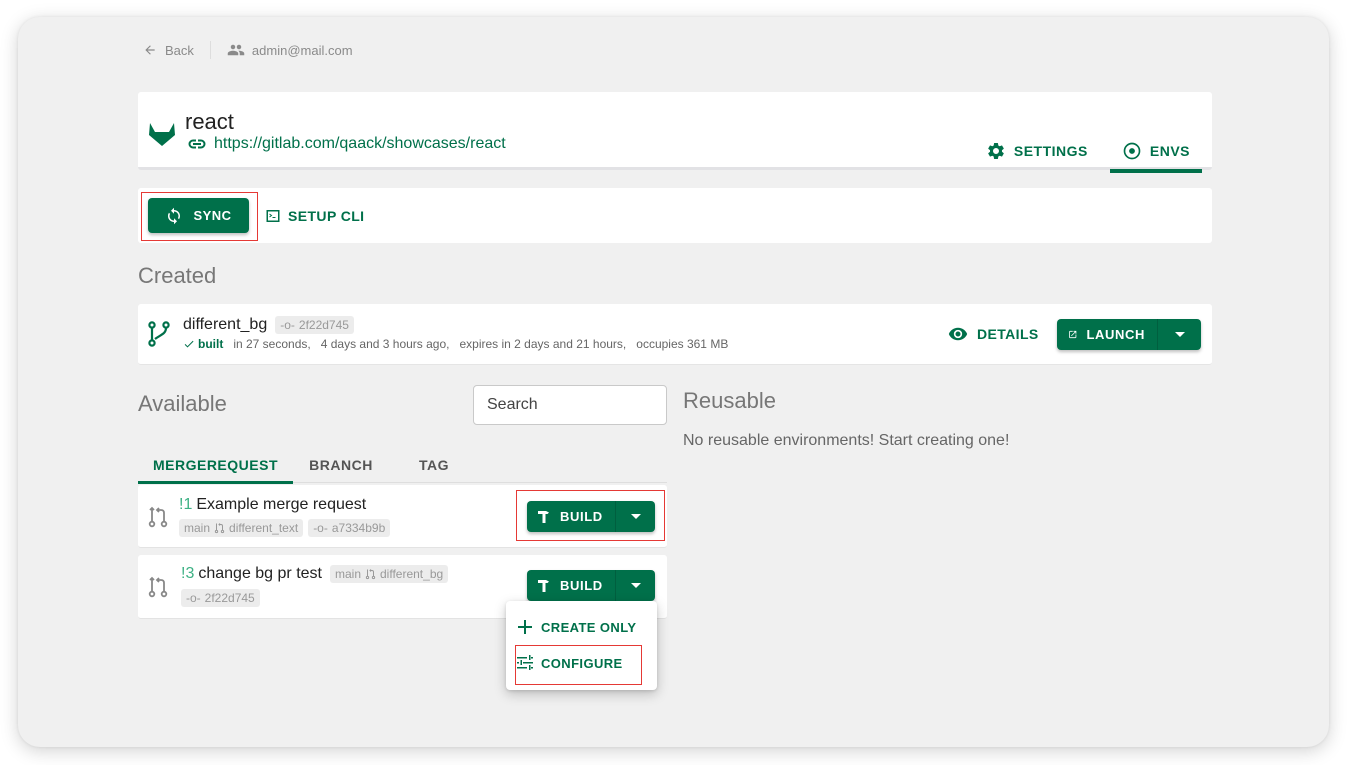 Image resolution: width=1347 pixels, height=765 pixels. What do you see at coordinates (179, 50) in the screenshot?
I see `back-label: Back` at bounding box center [179, 50].